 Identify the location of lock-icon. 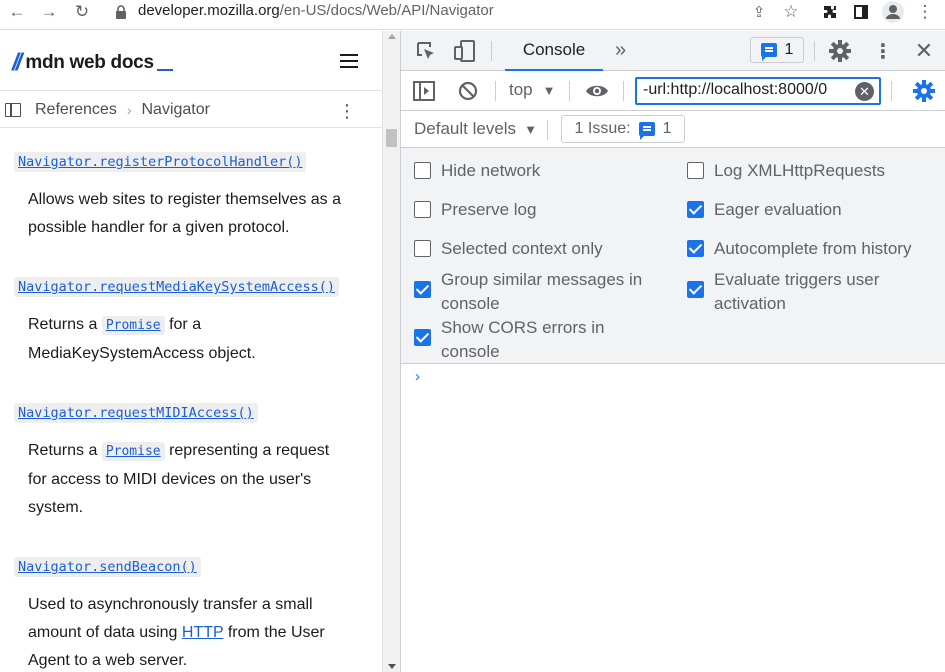
(121, 12).